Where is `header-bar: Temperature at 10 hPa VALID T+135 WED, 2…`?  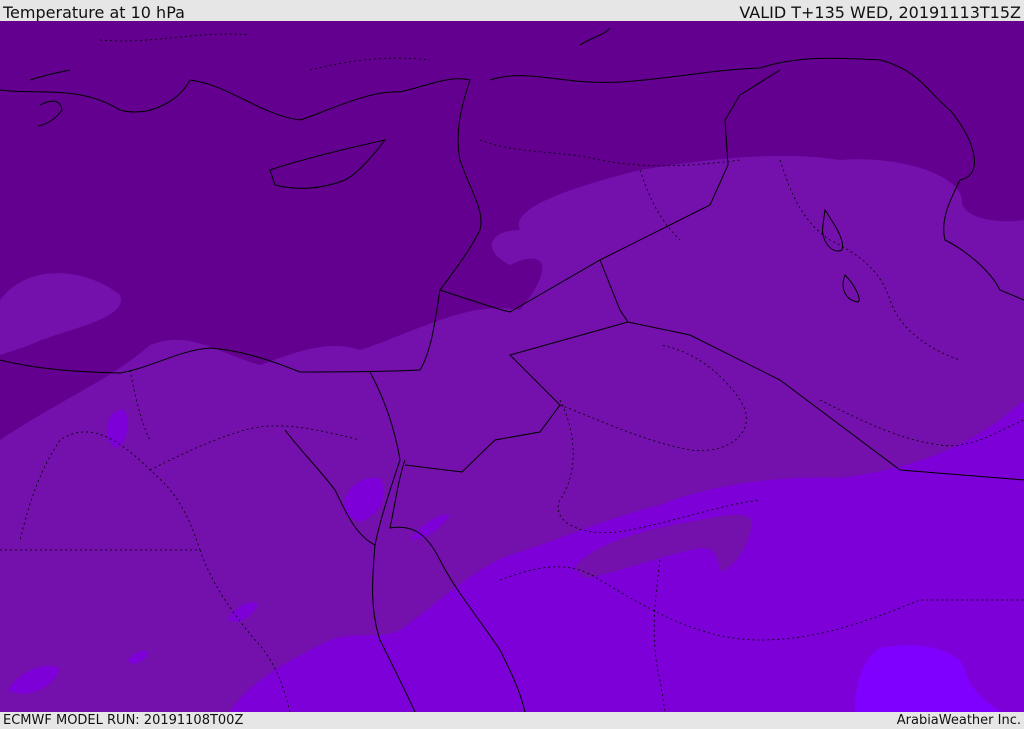
header-bar: Temperature at 10 hPa VALID T+135 WED, 2… is located at coordinates (512, 11).